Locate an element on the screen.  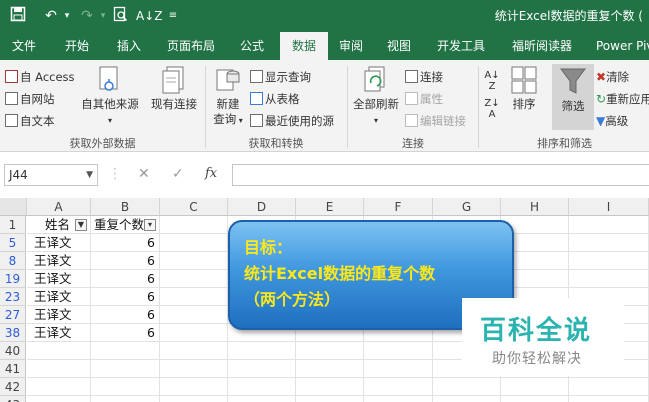
from-access-button: 自 Access is located at coordinates (40, 77).